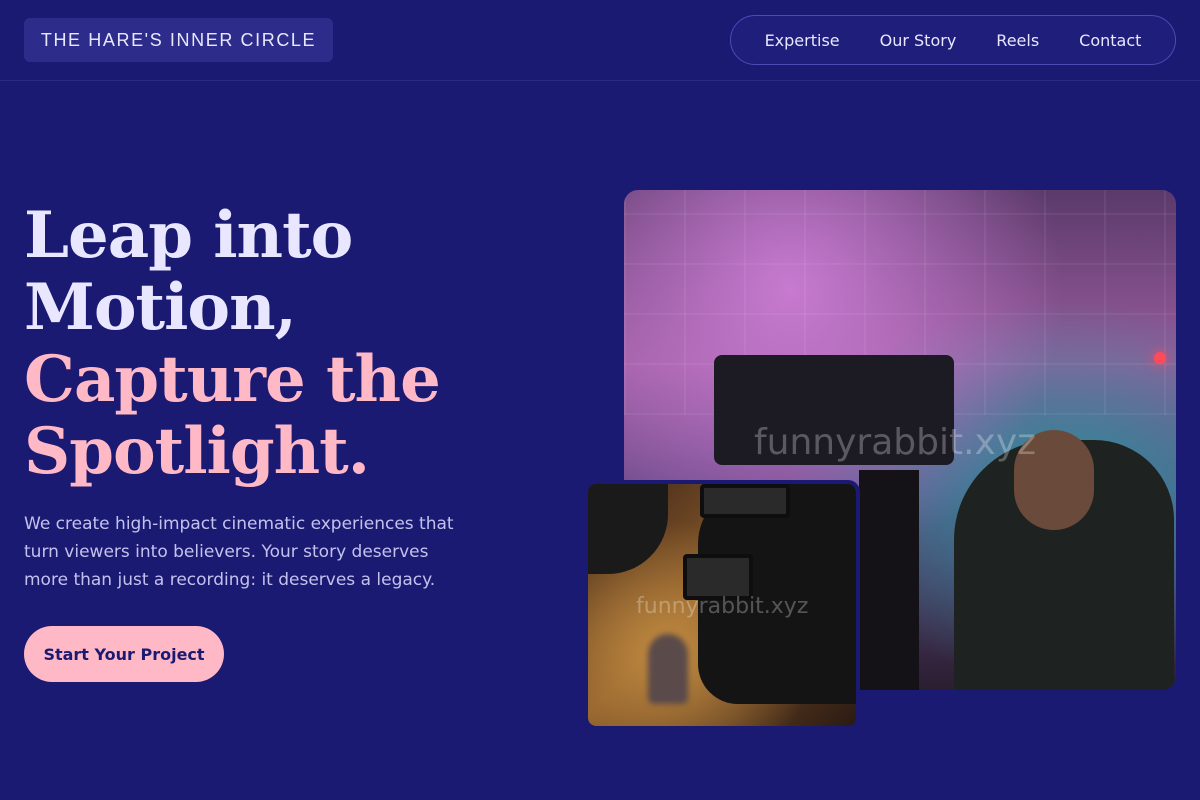 This screenshot has width=1200, height=800. What do you see at coordinates (1160, 358) in the screenshot?
I see `red-light` at bounding box center [1160, 358].